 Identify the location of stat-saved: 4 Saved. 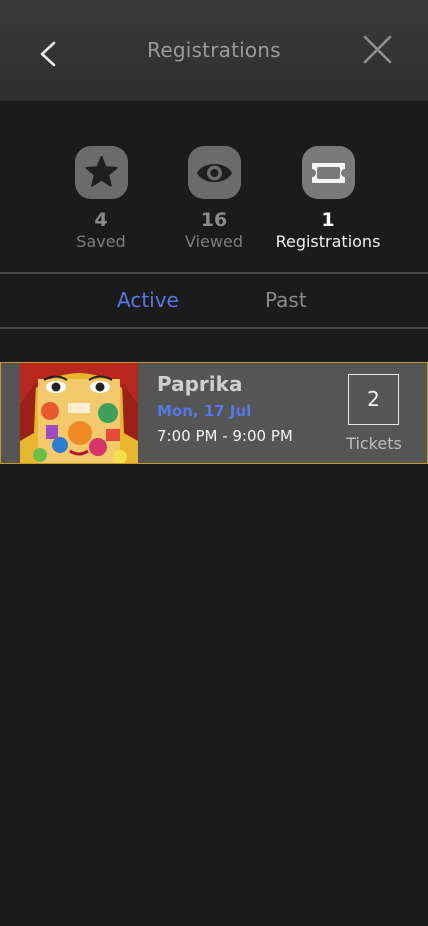
(101, 199).